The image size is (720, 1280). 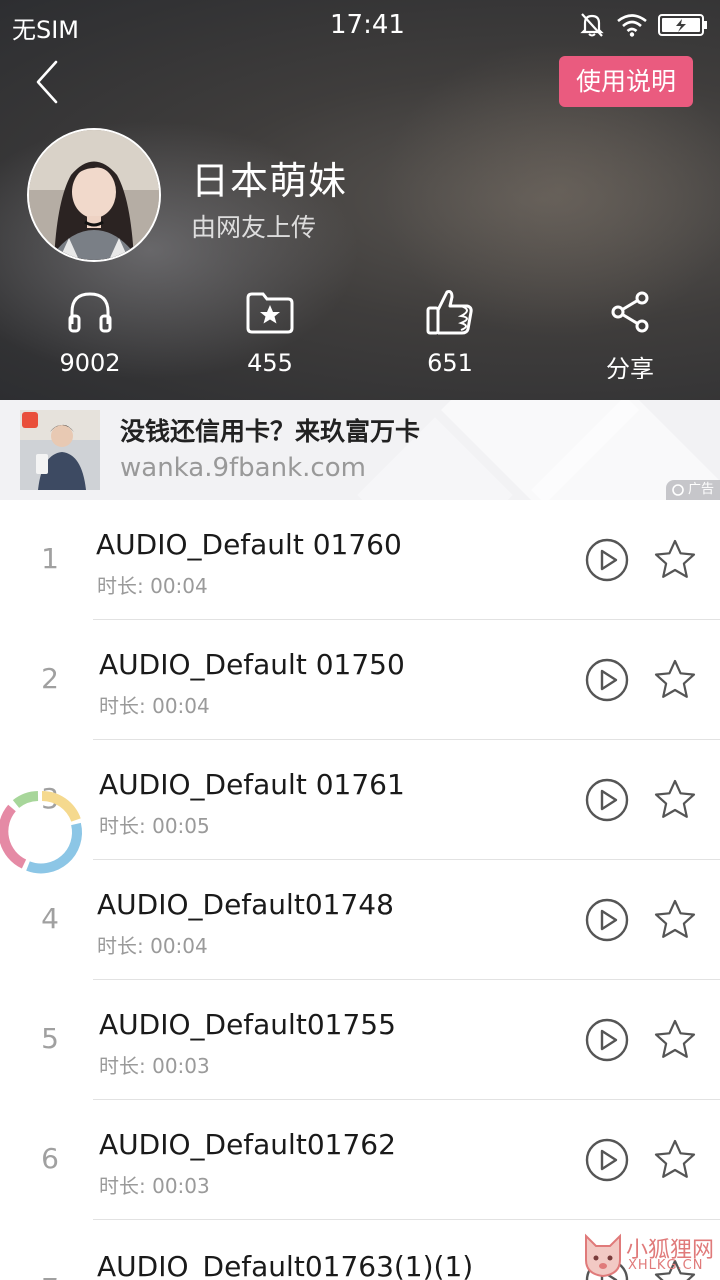 I want to click on listen-count-stat: 9002, so click(x=90, y=332).